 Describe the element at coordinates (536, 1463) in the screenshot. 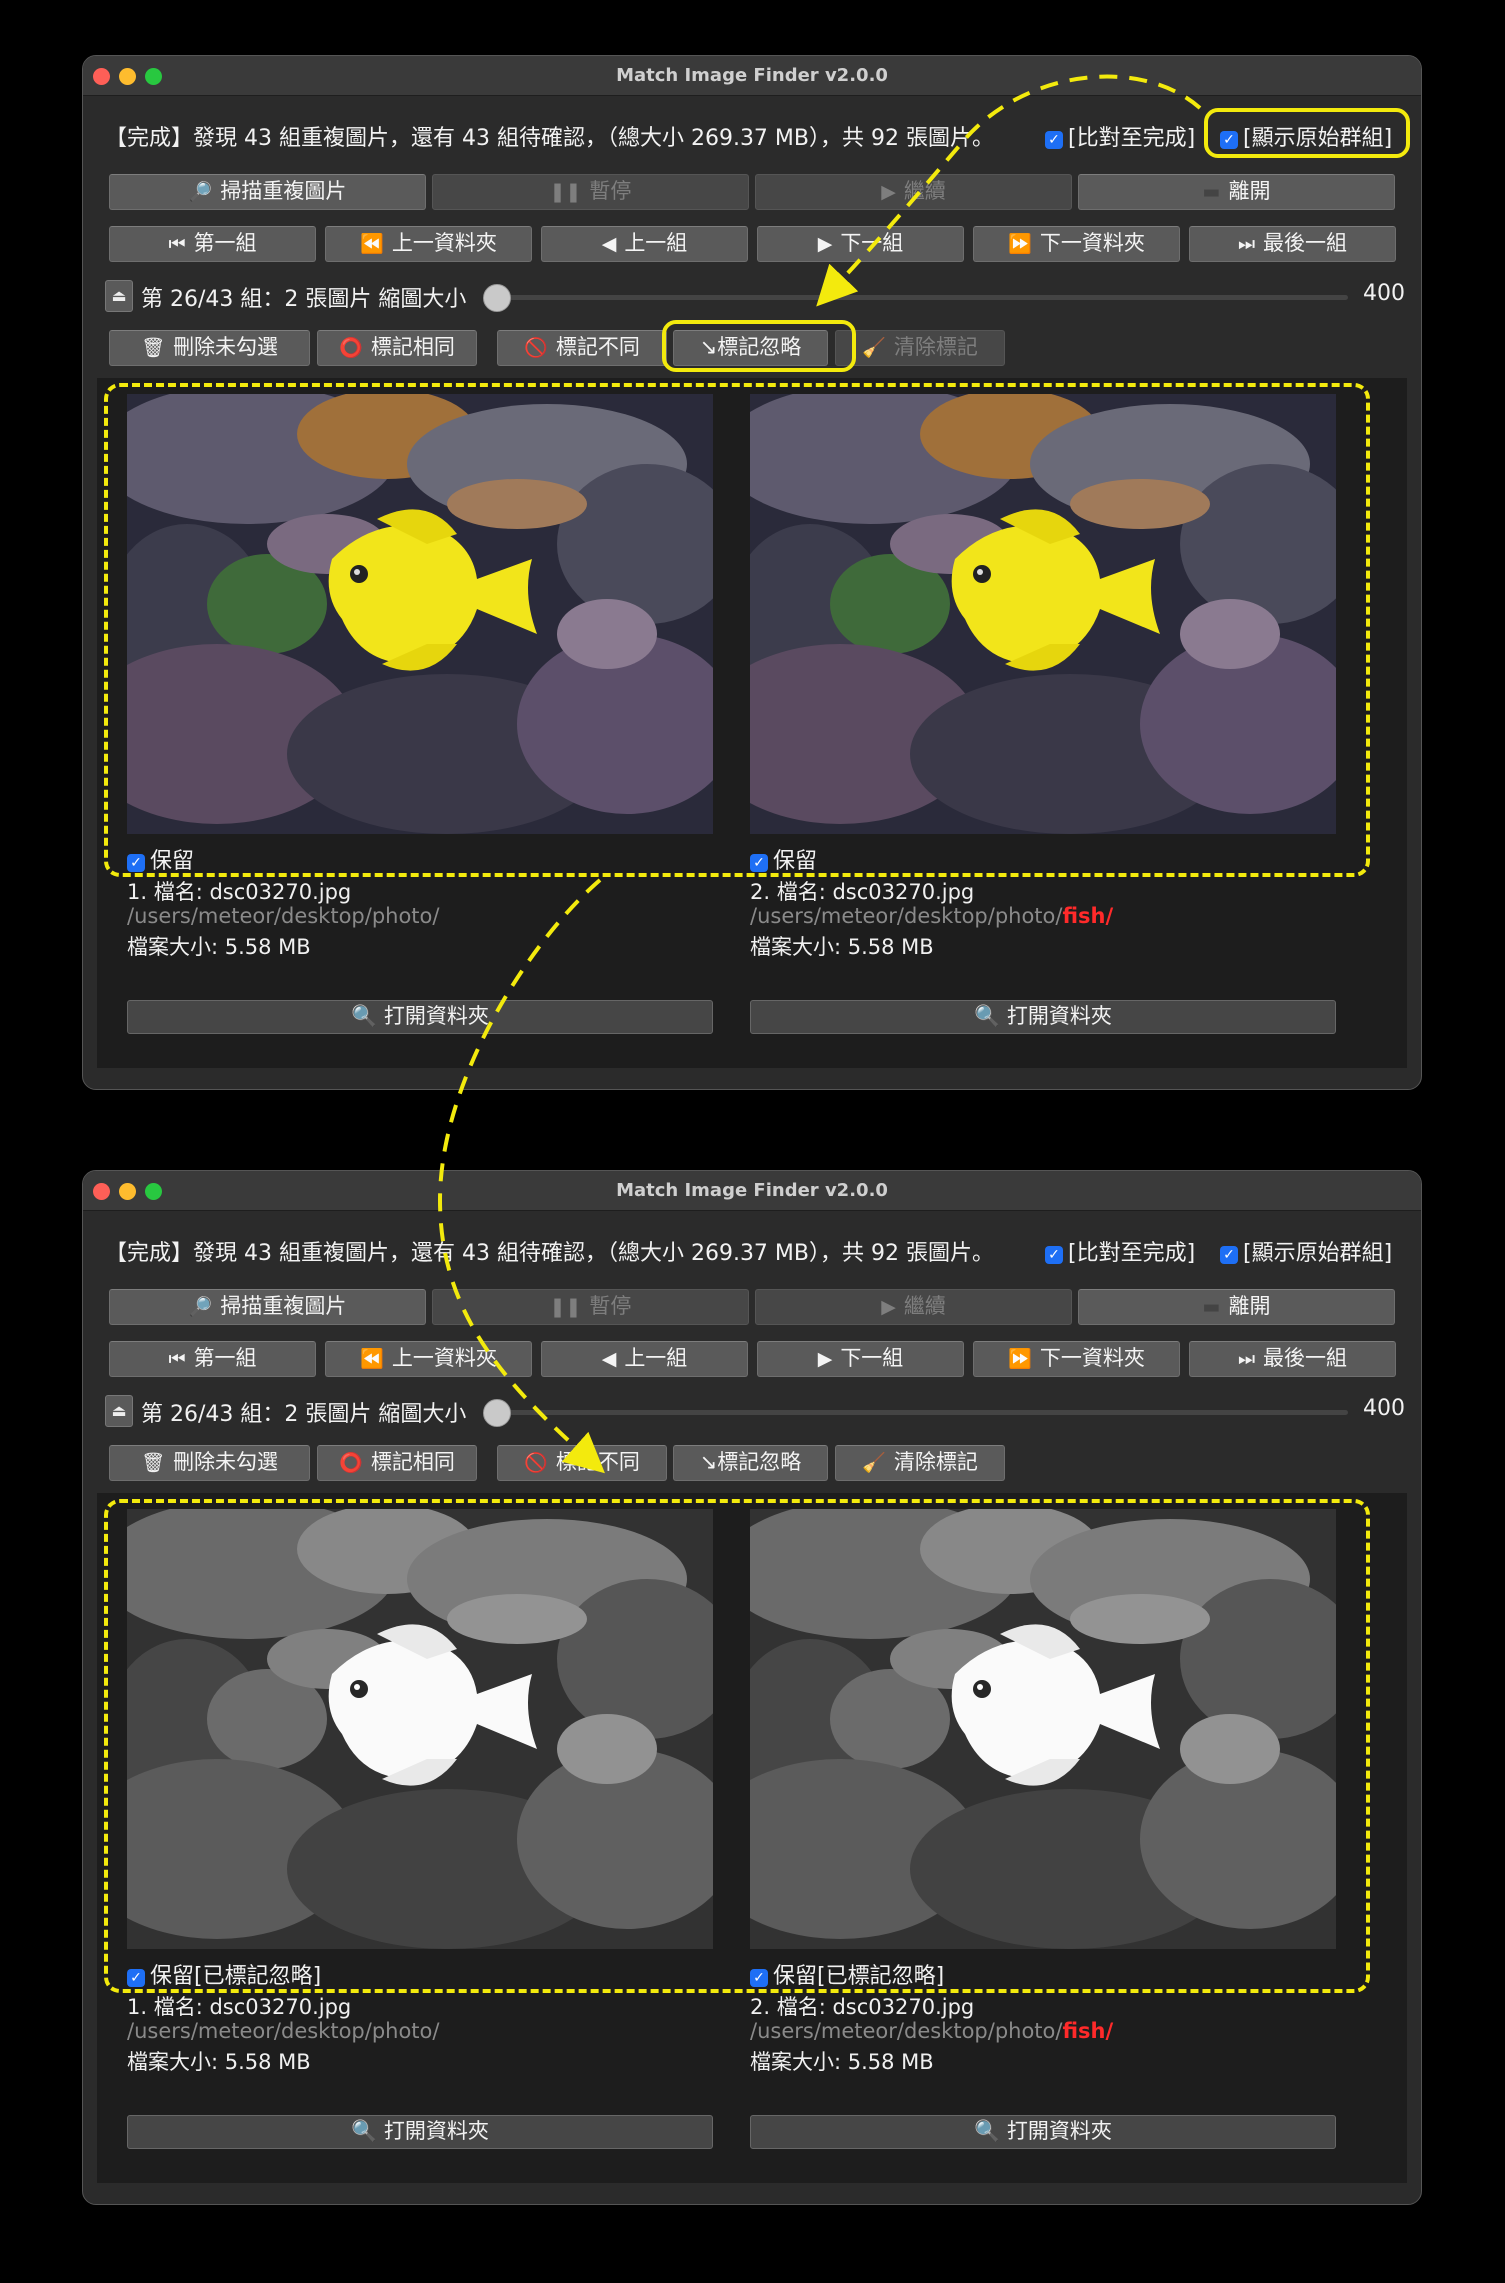

I see `prohibited-icon: 🚫` at that location.